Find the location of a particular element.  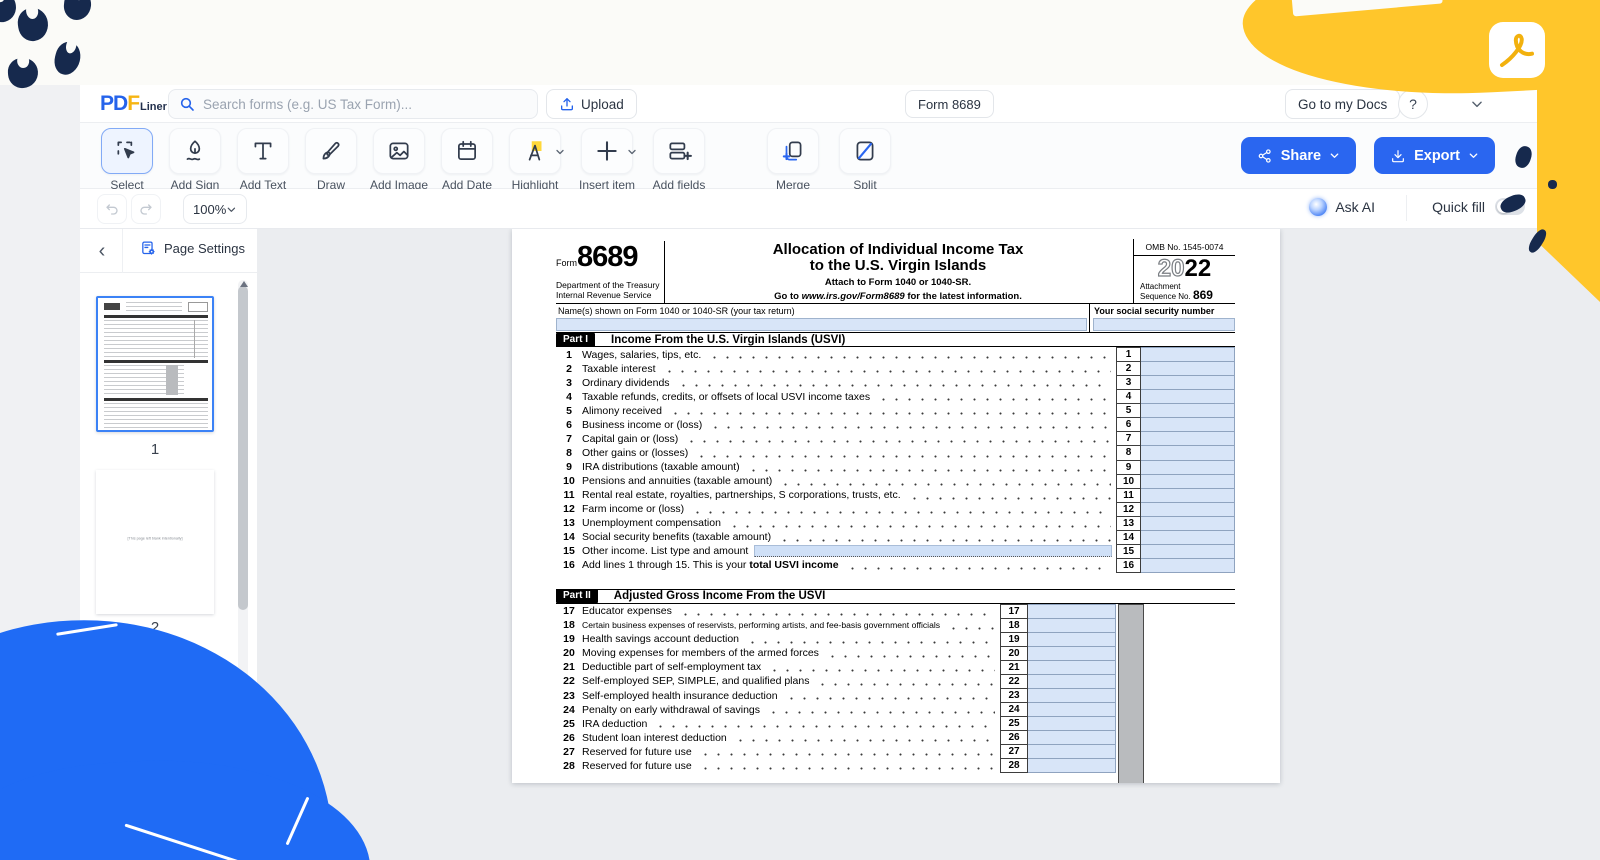

attach-instruction: Attach to Form 1040 or 1040-SR. is located at coordinates (898, 282).